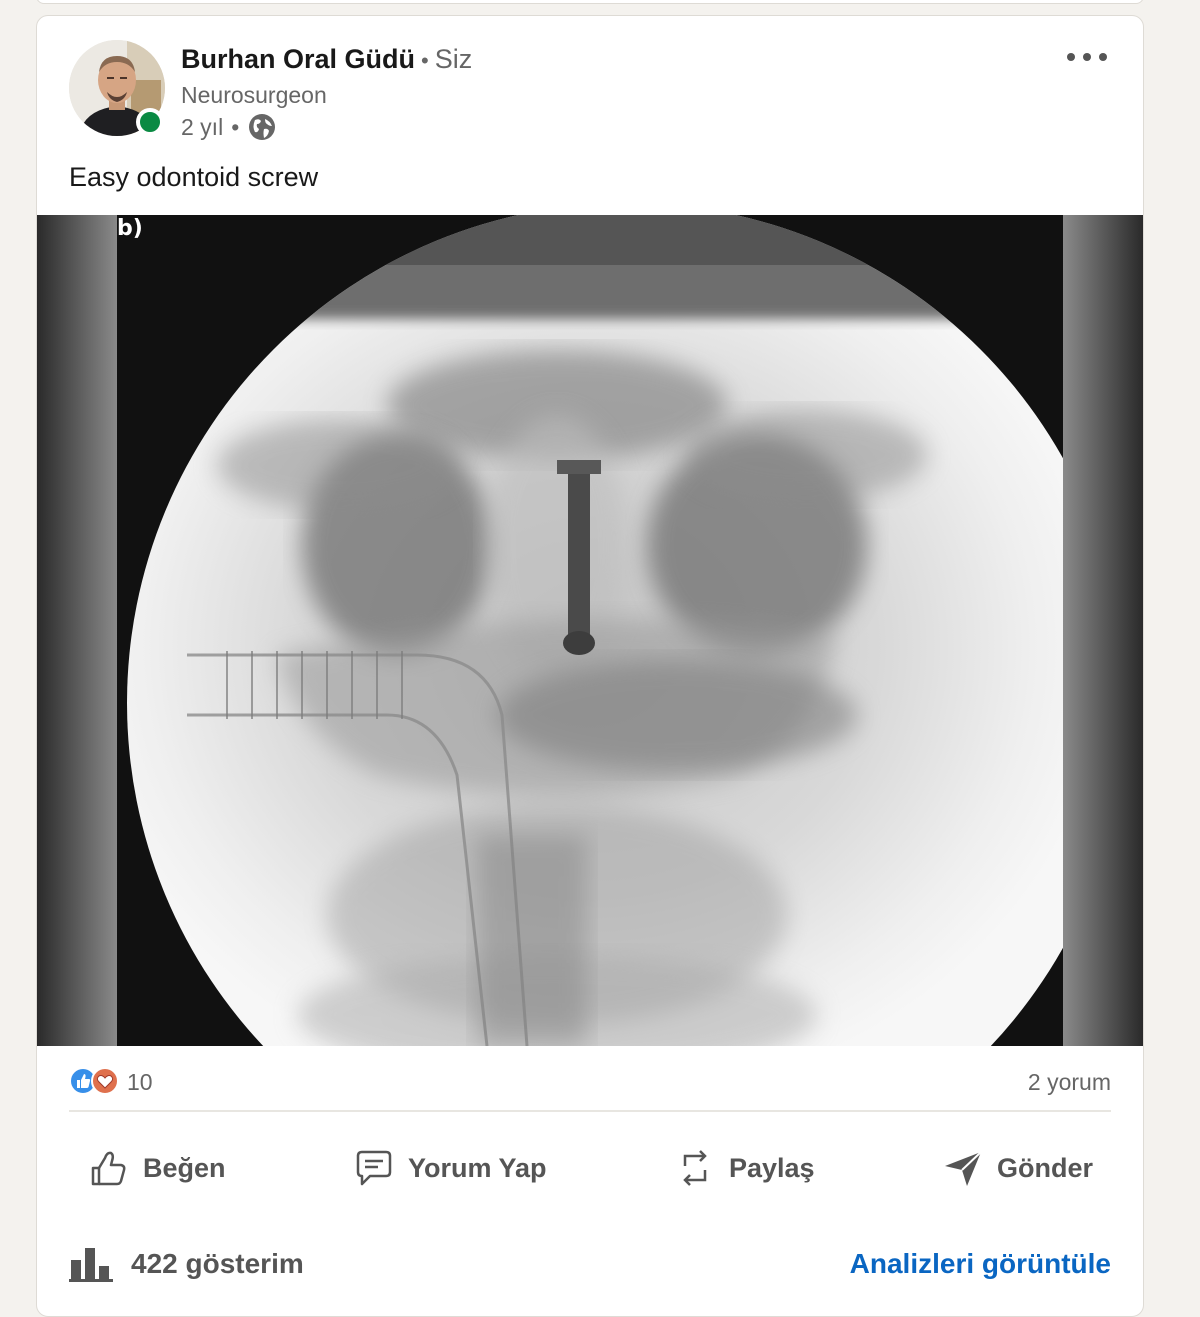  Describe the element at coordinates (771, 1167) in the screenshot. I see `repost-label: Paylaş` at that location.